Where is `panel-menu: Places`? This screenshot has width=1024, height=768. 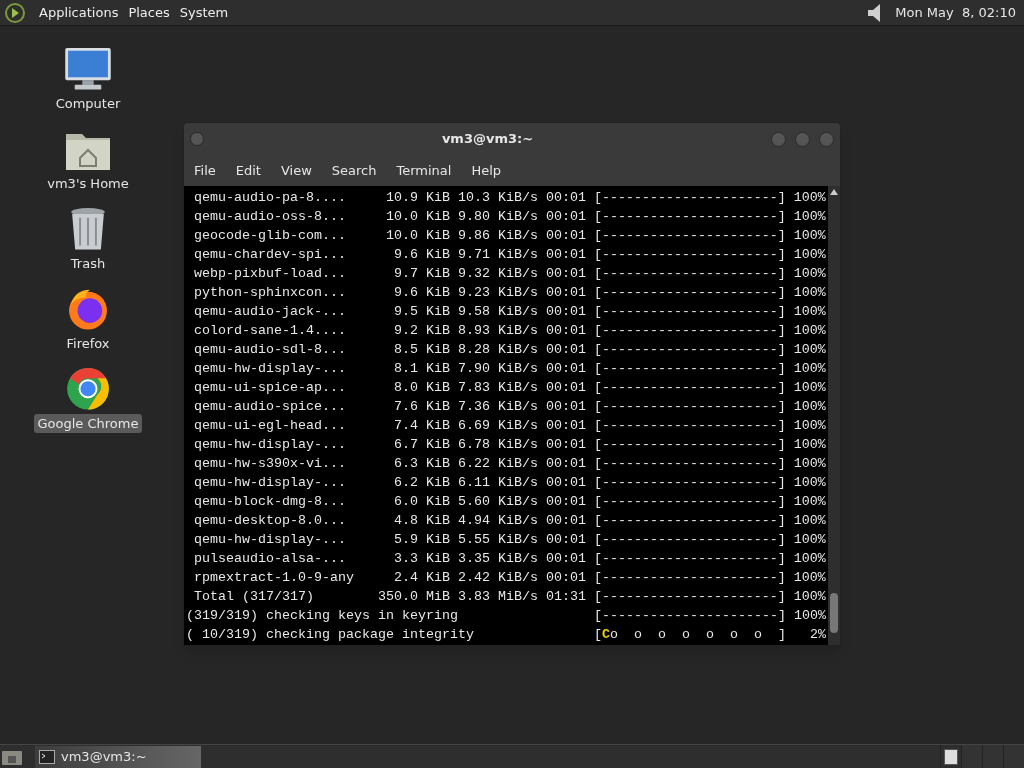
panel-menu: Places is located at coordinates (149, 12).